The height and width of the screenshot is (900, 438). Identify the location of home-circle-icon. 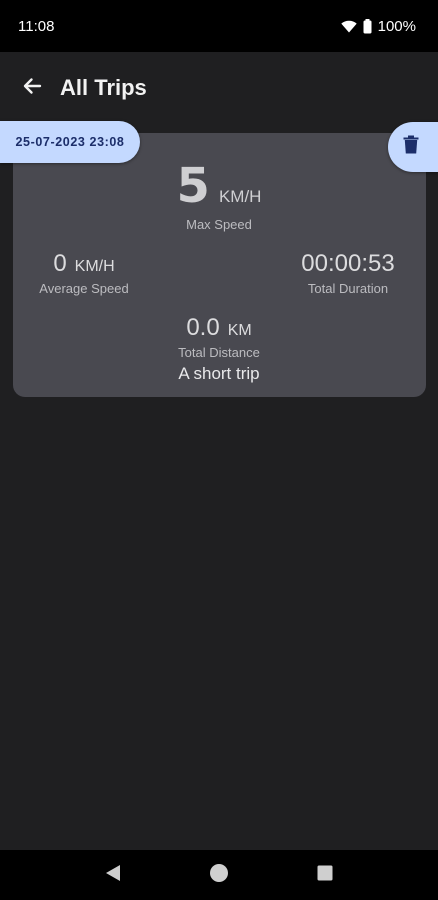
(219, 875).